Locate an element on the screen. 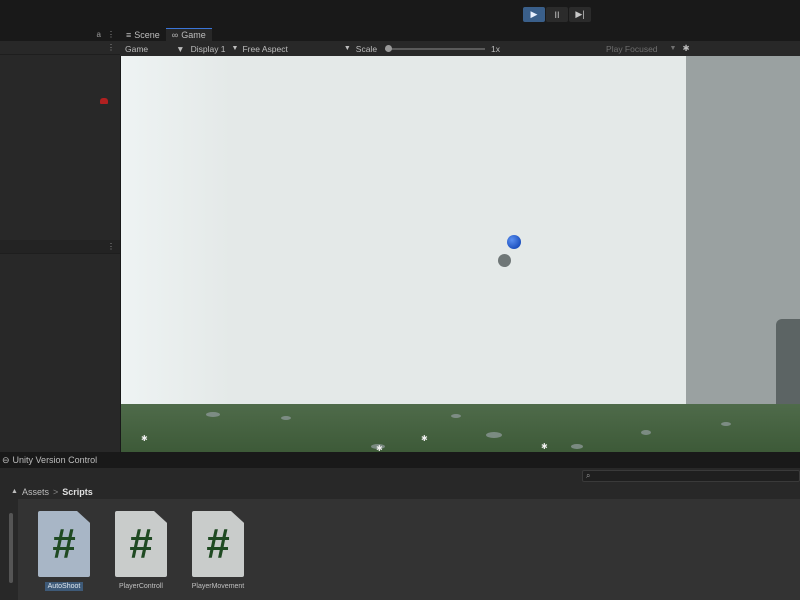 This screenshot has width=800, height=600. hierarchy-panel: a ⋮ ⋮ ⋮ is located at coordinates (60, 240).